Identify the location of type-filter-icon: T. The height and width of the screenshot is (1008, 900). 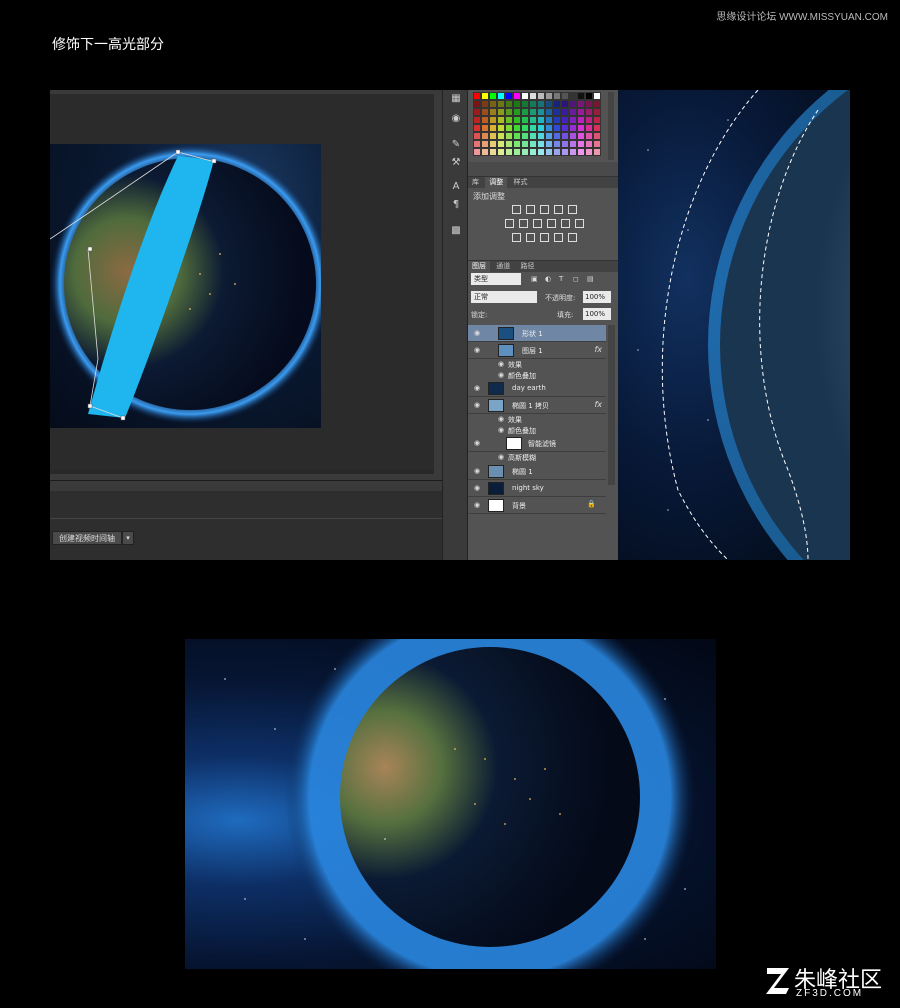
(561, 279).